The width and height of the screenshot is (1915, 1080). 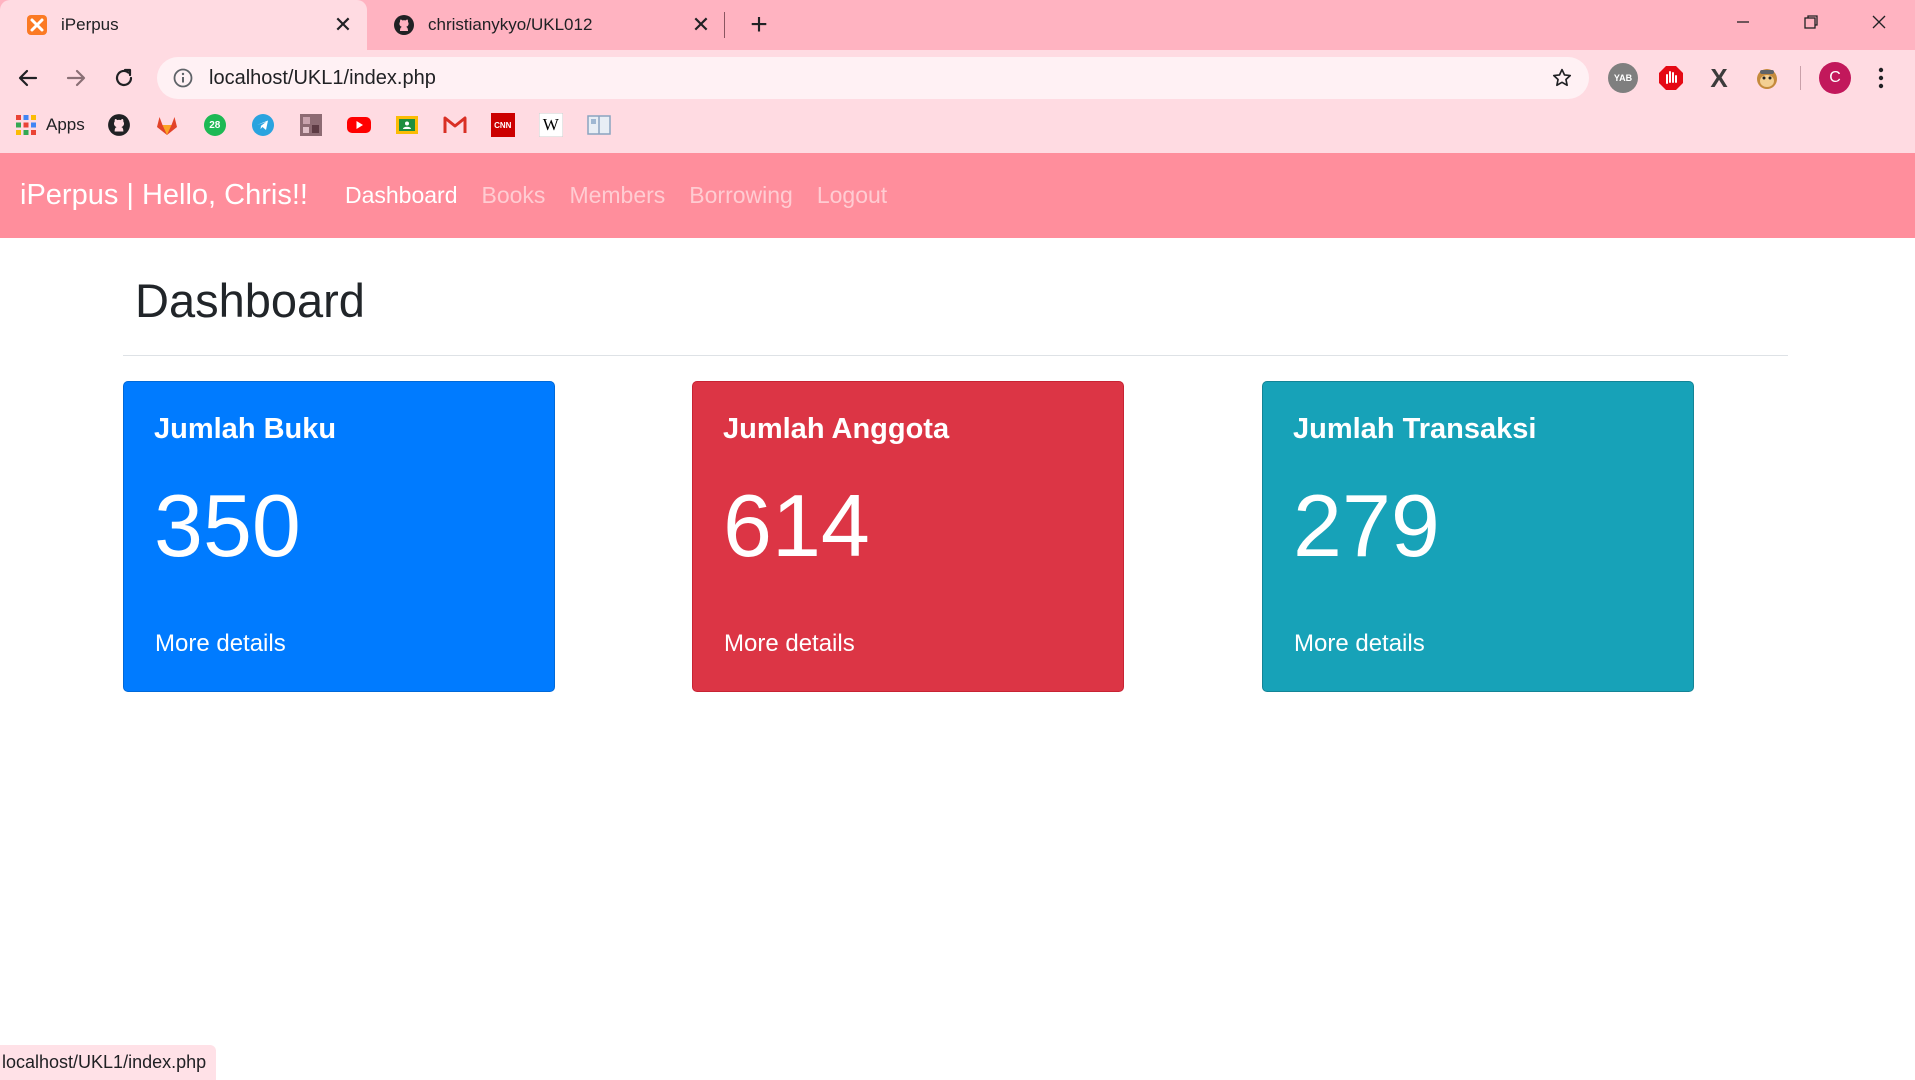 I want to click on forward-icon, so click(x=76, y=78).